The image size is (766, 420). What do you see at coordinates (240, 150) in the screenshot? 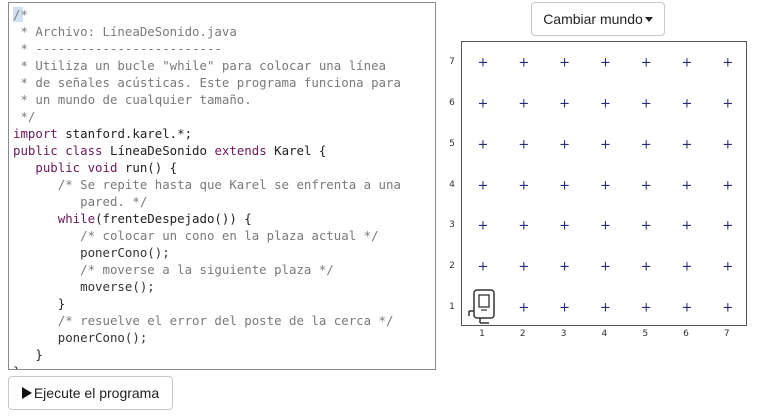
I see `code-token: extends` at bounding box center [240, 150].